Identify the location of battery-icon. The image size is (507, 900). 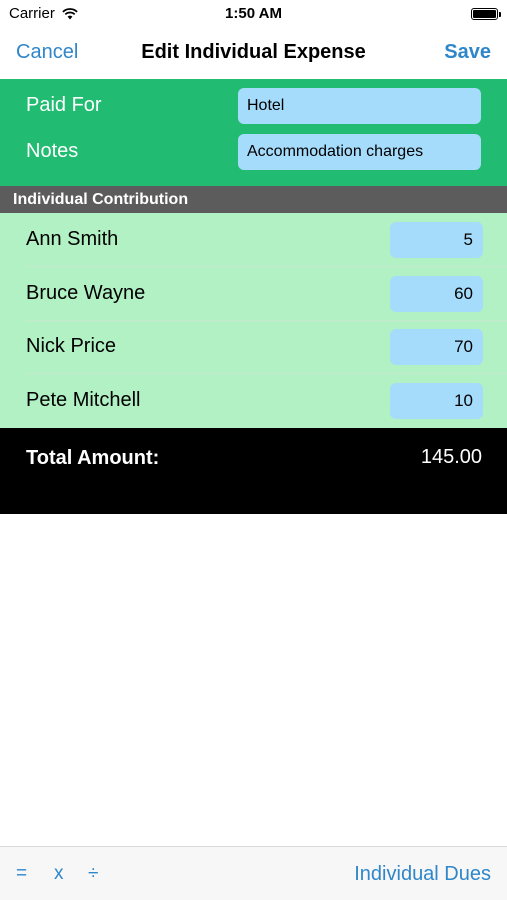
(486, 14).